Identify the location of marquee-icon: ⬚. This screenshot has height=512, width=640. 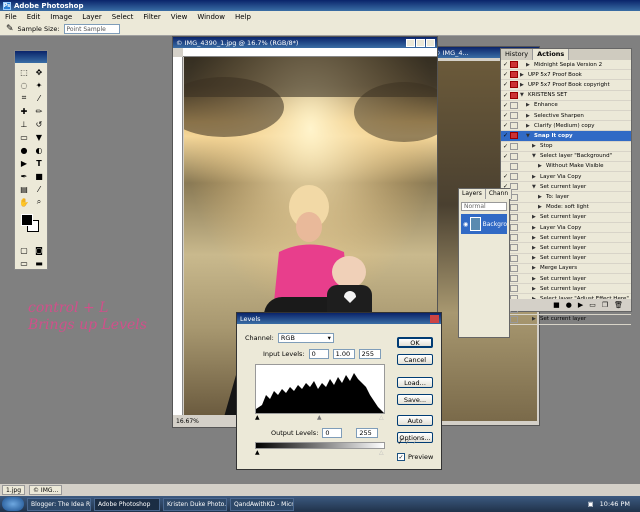
(24, 72).